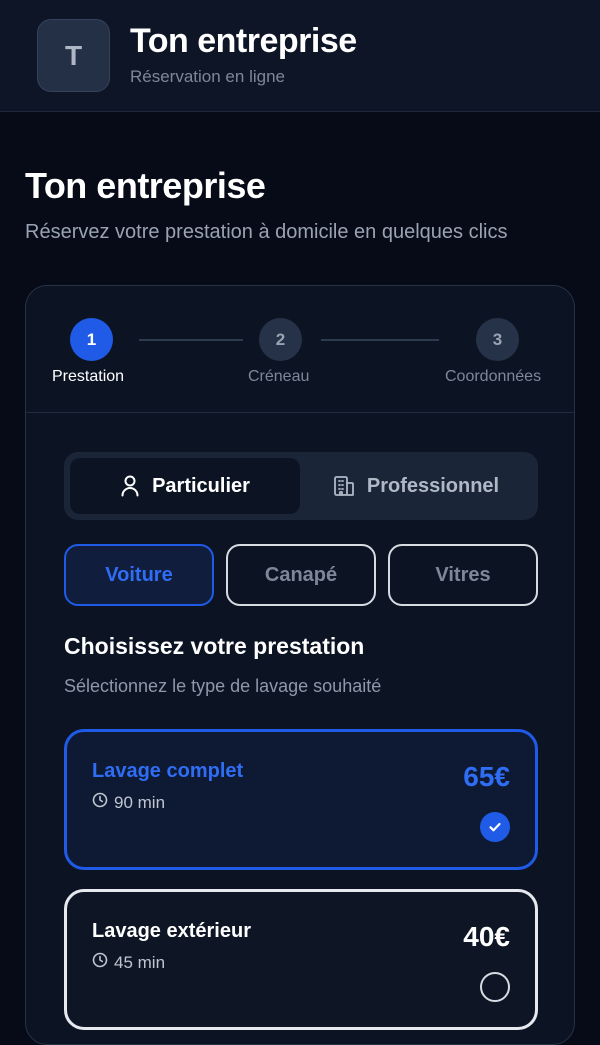 This screenshot has height=1045, width=600. What do you see at coordinates (201, 485) in the screenshot?
I see `particulier-label: Particulier` at bounding box center [201, 485].